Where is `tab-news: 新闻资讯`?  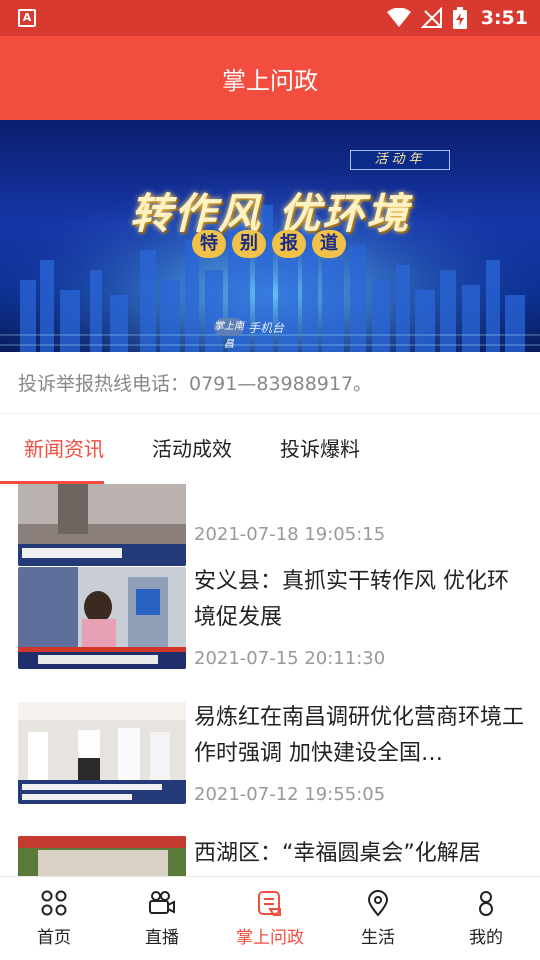
tab-news: 新闻资讯 is located at coordinates (64, 449).